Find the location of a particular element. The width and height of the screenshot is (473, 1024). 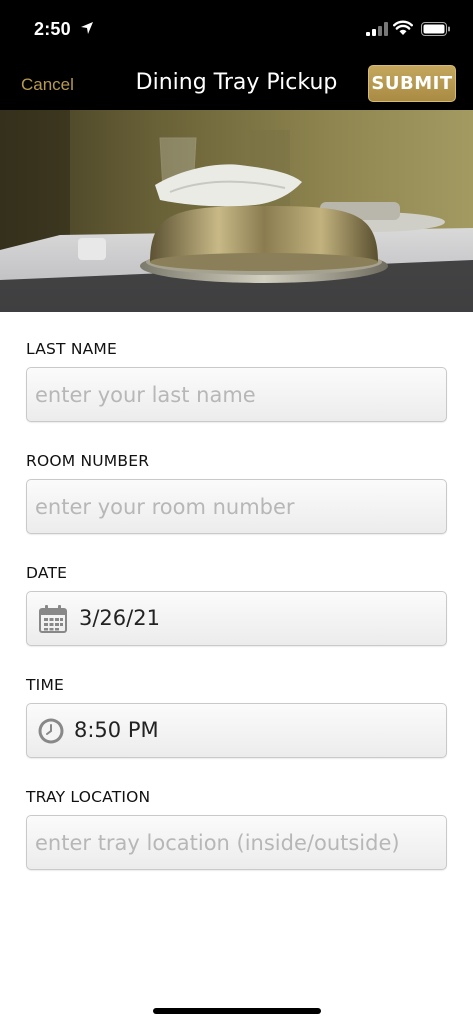

last-name-label: LAST NAME is located at coordinates (71, 349).